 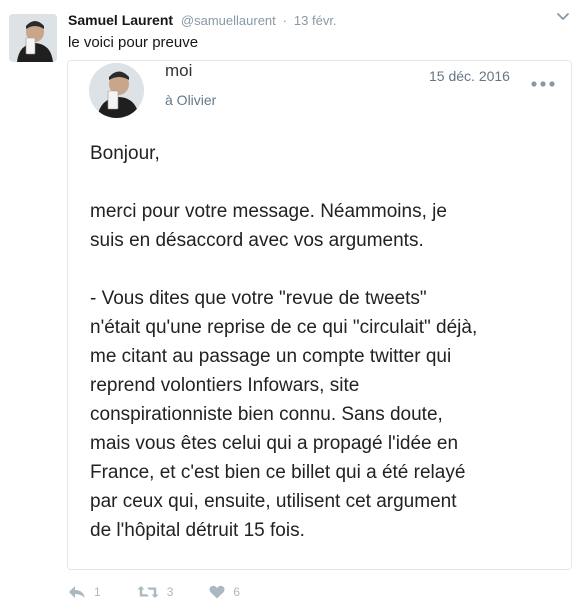 What do you see at coordinates (315, 20) in the screenshot?
I see `tweet-date: 13 févr.` at bounding box center [315, 20].